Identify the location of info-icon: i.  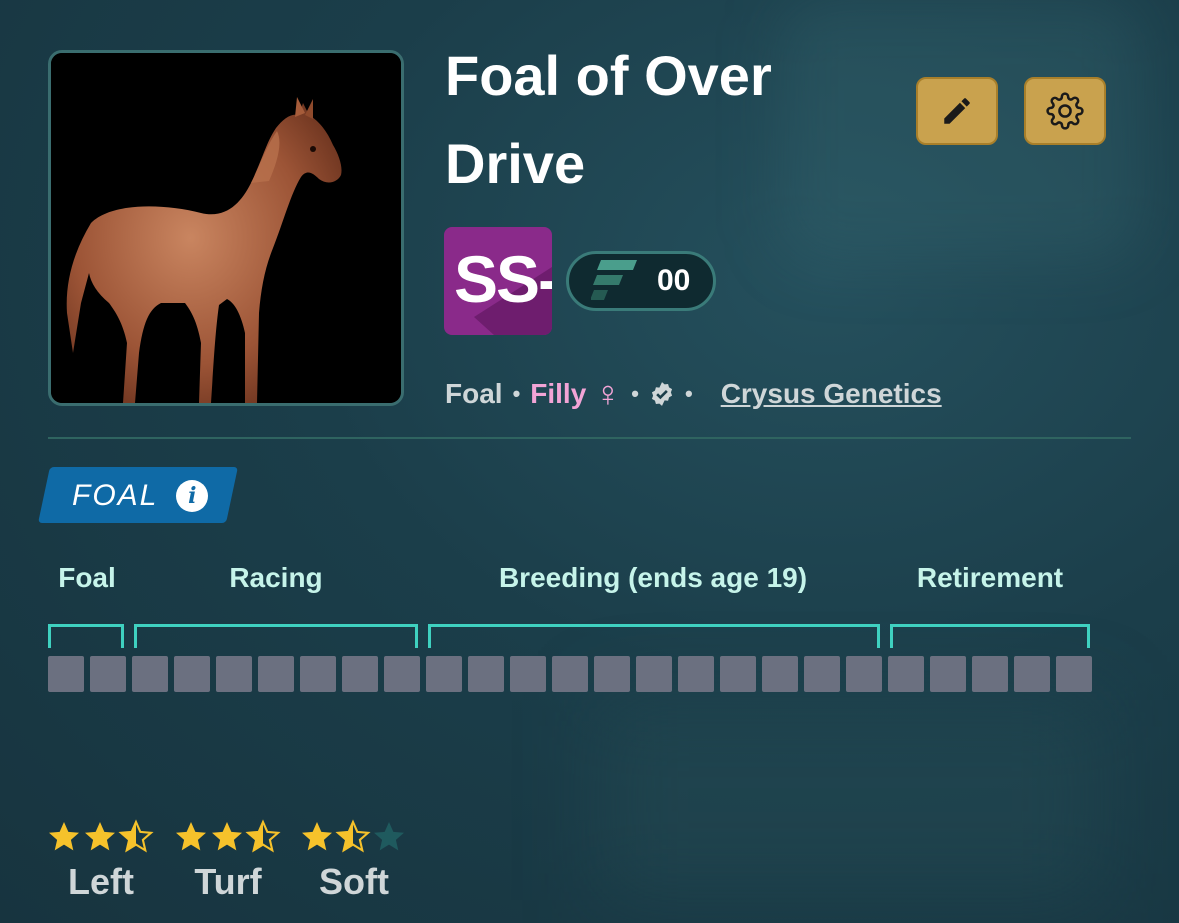
(192, 496).